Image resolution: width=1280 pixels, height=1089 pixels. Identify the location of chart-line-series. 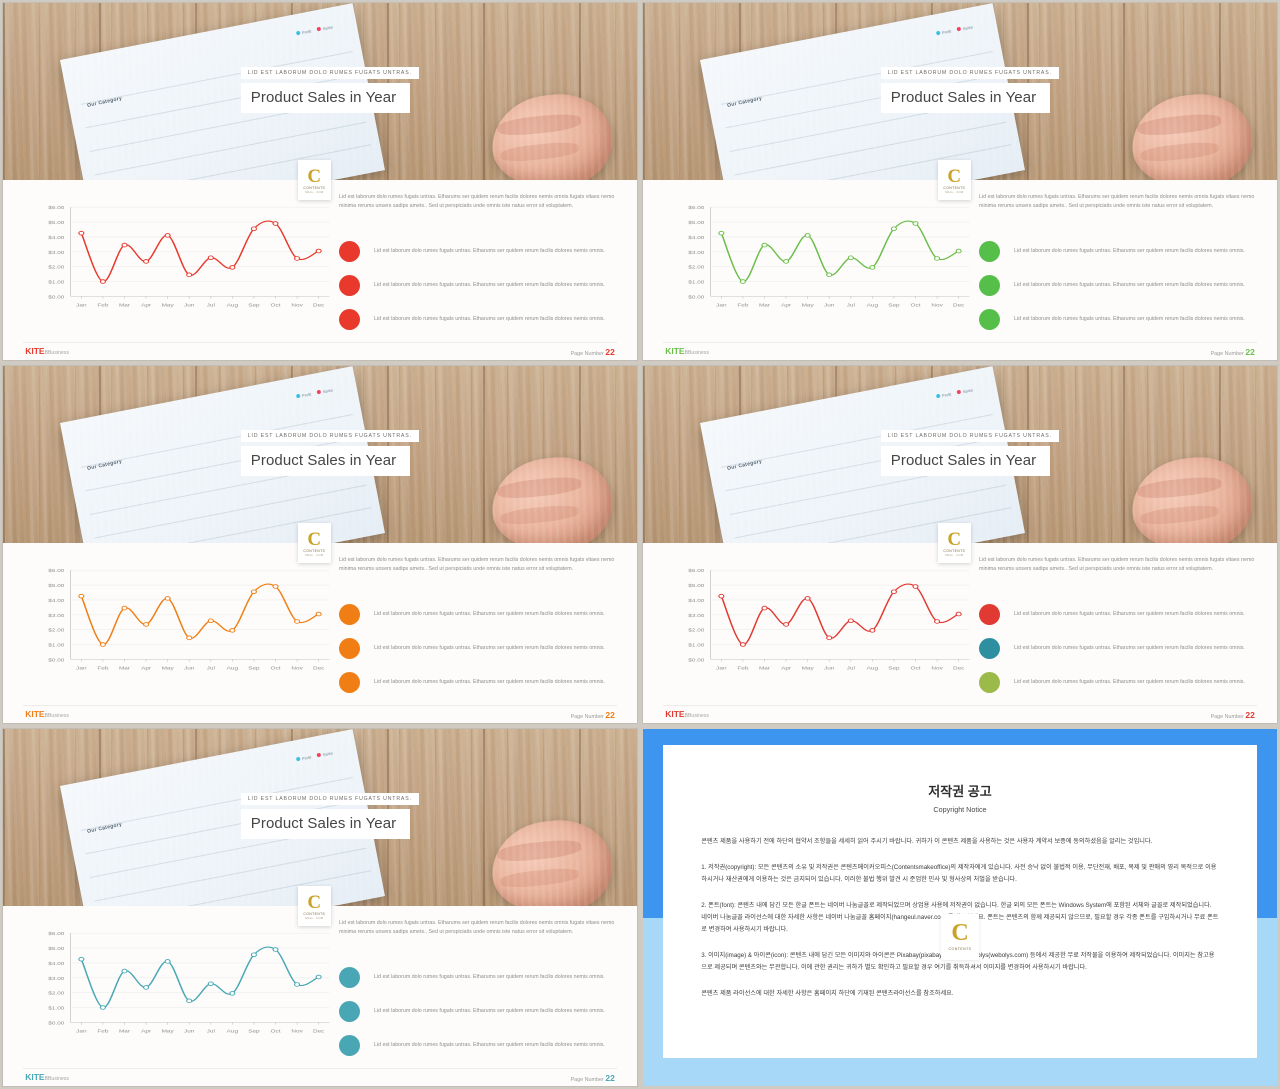
(839, 614).